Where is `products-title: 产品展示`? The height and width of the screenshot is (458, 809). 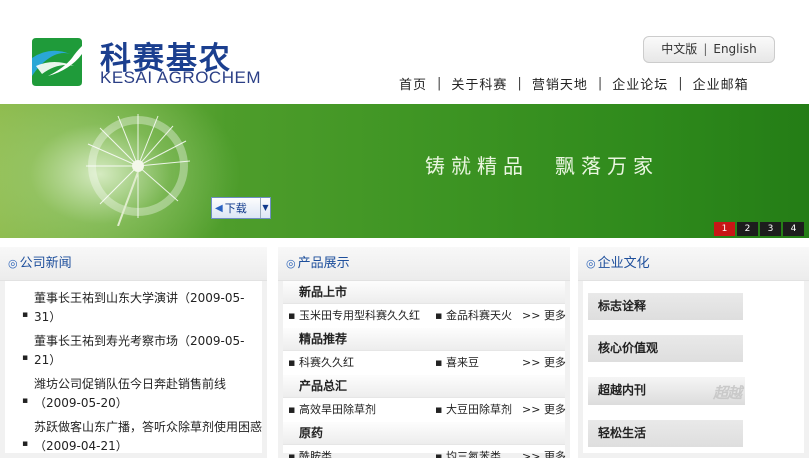 products-title: 产品展示 is located at coordinates (324, 263).